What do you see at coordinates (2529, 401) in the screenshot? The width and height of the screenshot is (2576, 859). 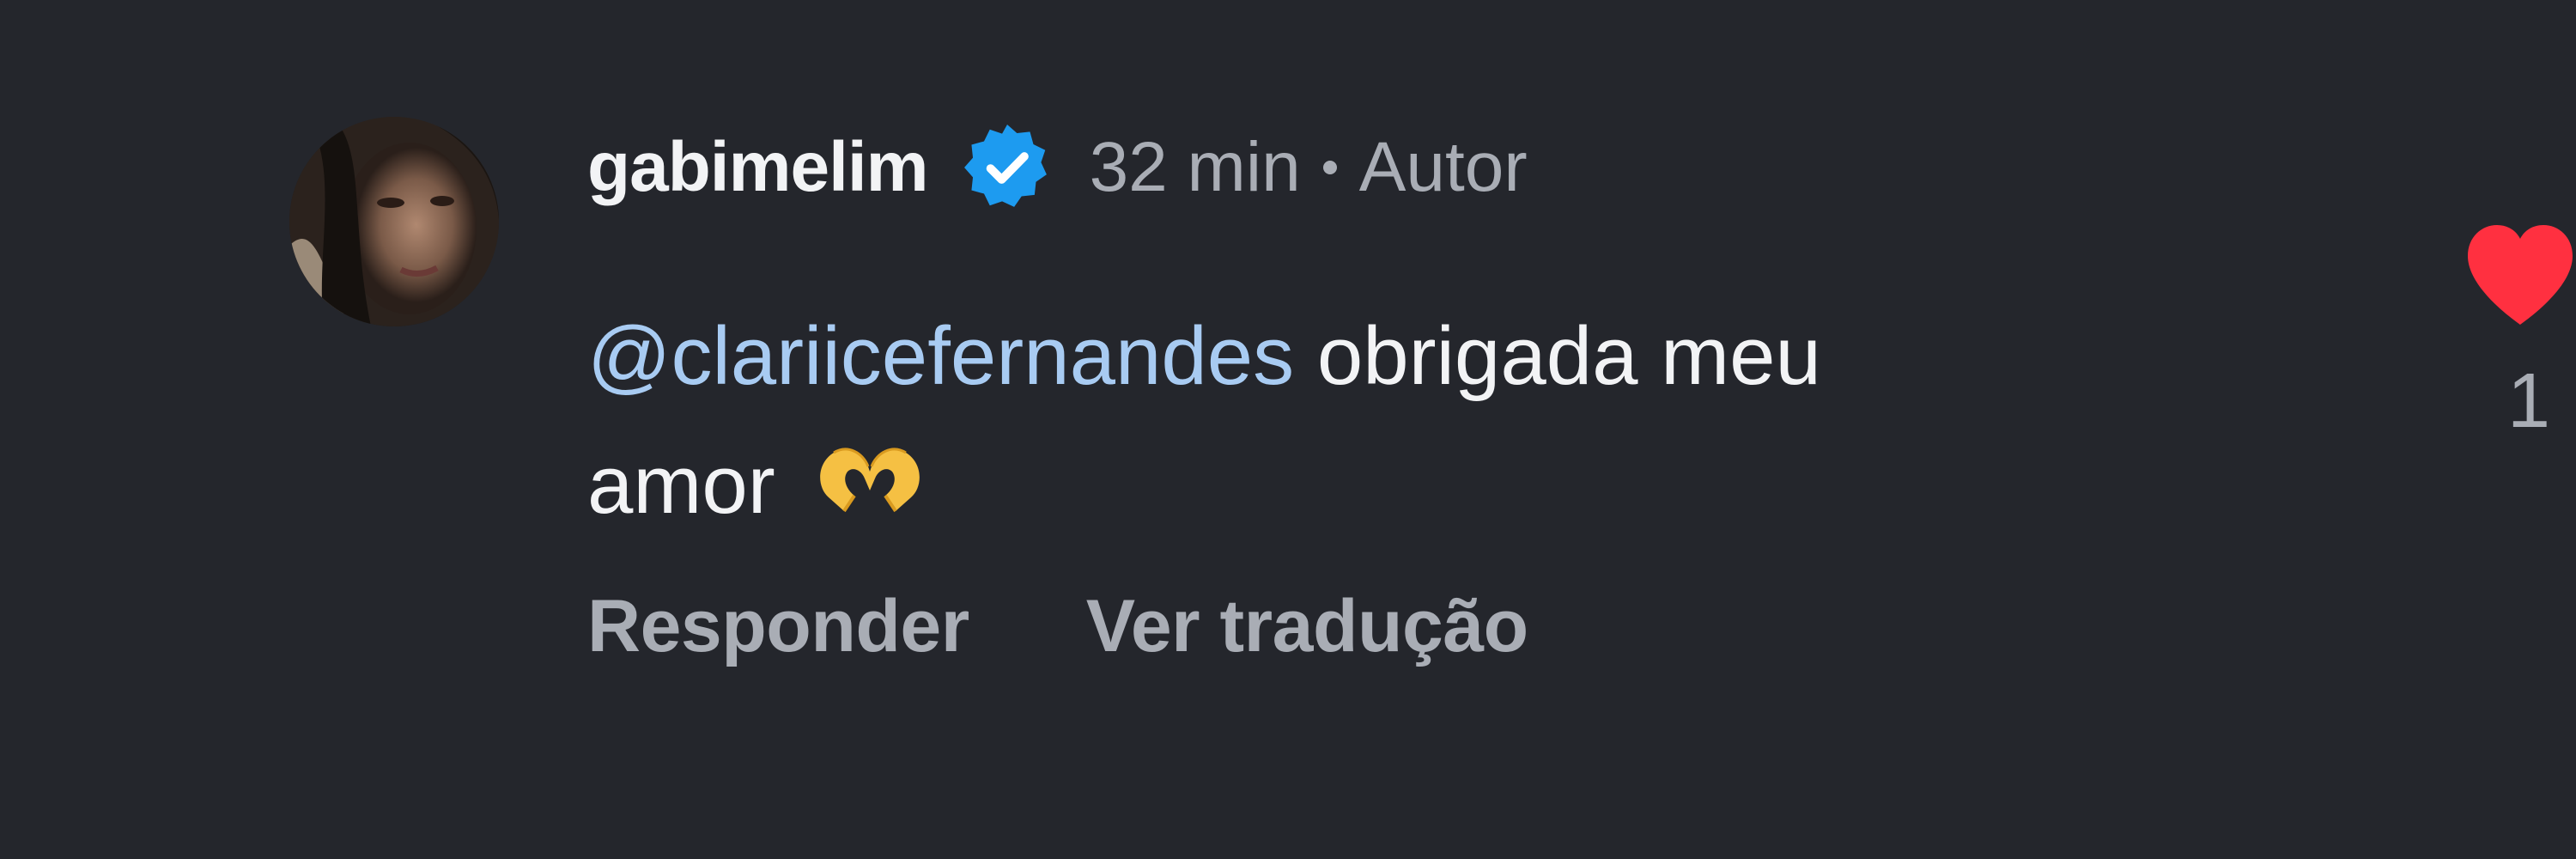 I see `like-count: 1` at bounding box center [2529, 401].